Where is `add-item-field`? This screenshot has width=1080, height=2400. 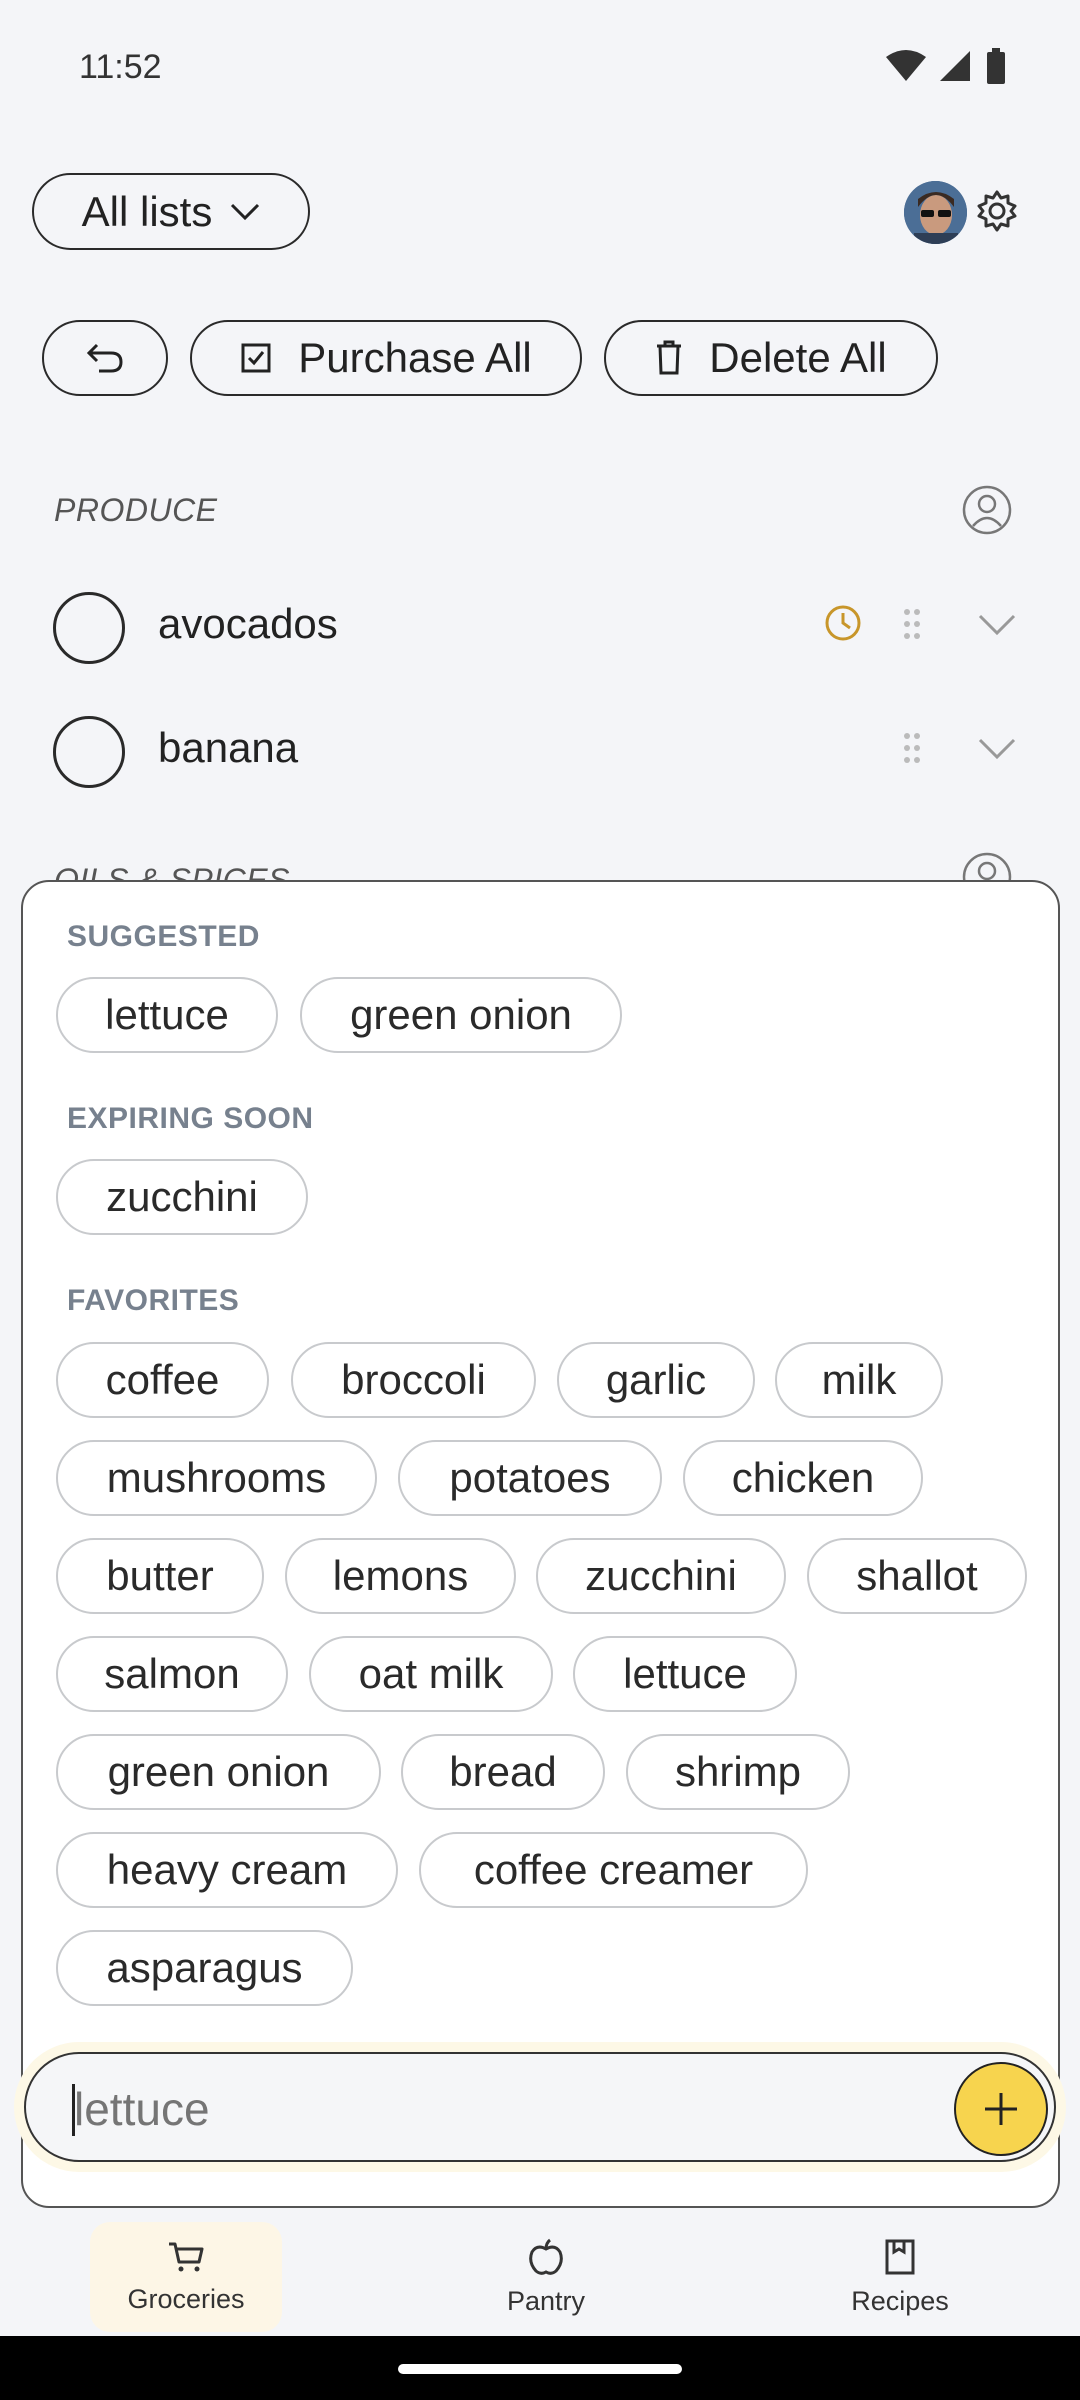 add-item-field is located at coordinates (540, 2107).